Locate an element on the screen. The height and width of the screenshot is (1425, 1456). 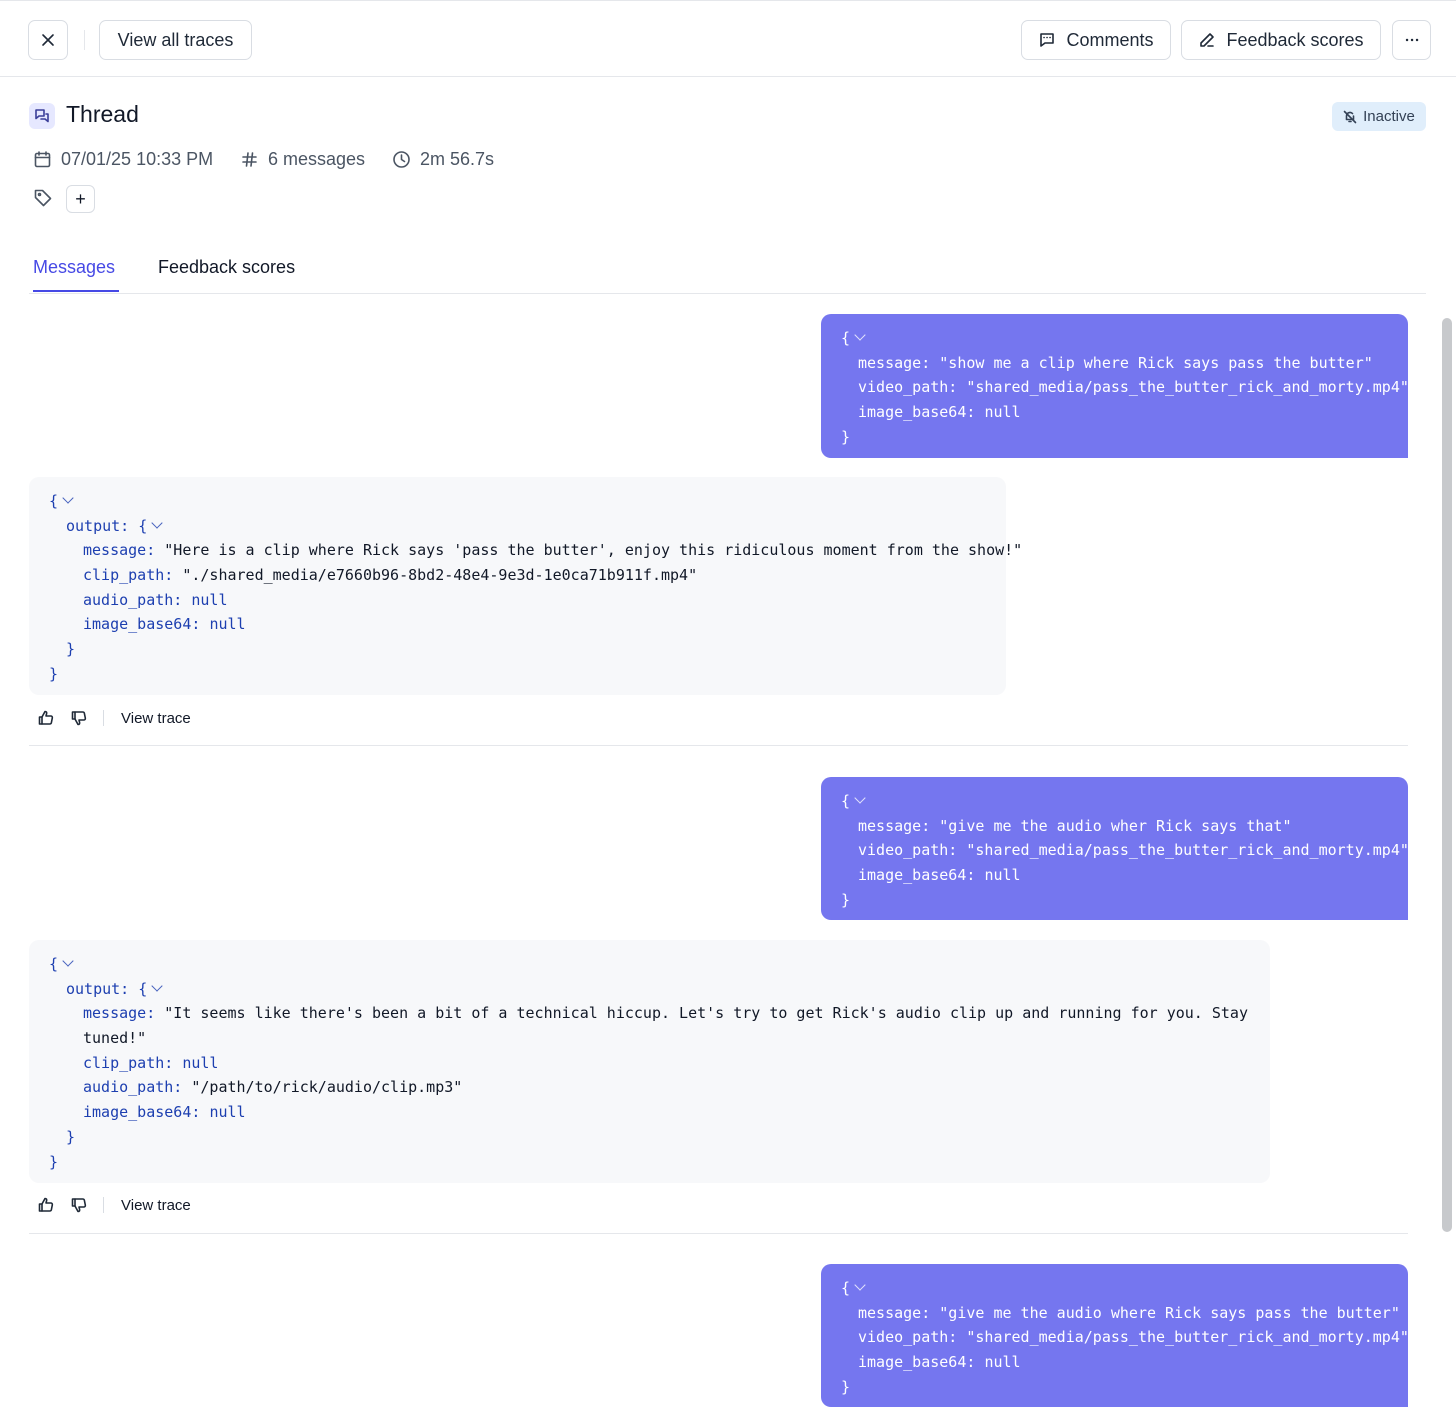
bell-off-icon is located at coordinates (1350, 116).